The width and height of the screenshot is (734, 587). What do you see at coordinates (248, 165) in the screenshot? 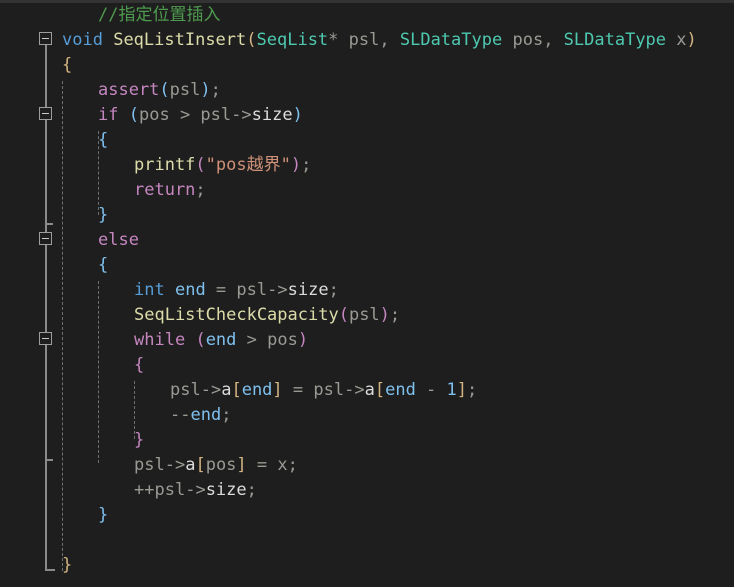
I see `code-token: "pos越界"` at bounding box center [248, 165].